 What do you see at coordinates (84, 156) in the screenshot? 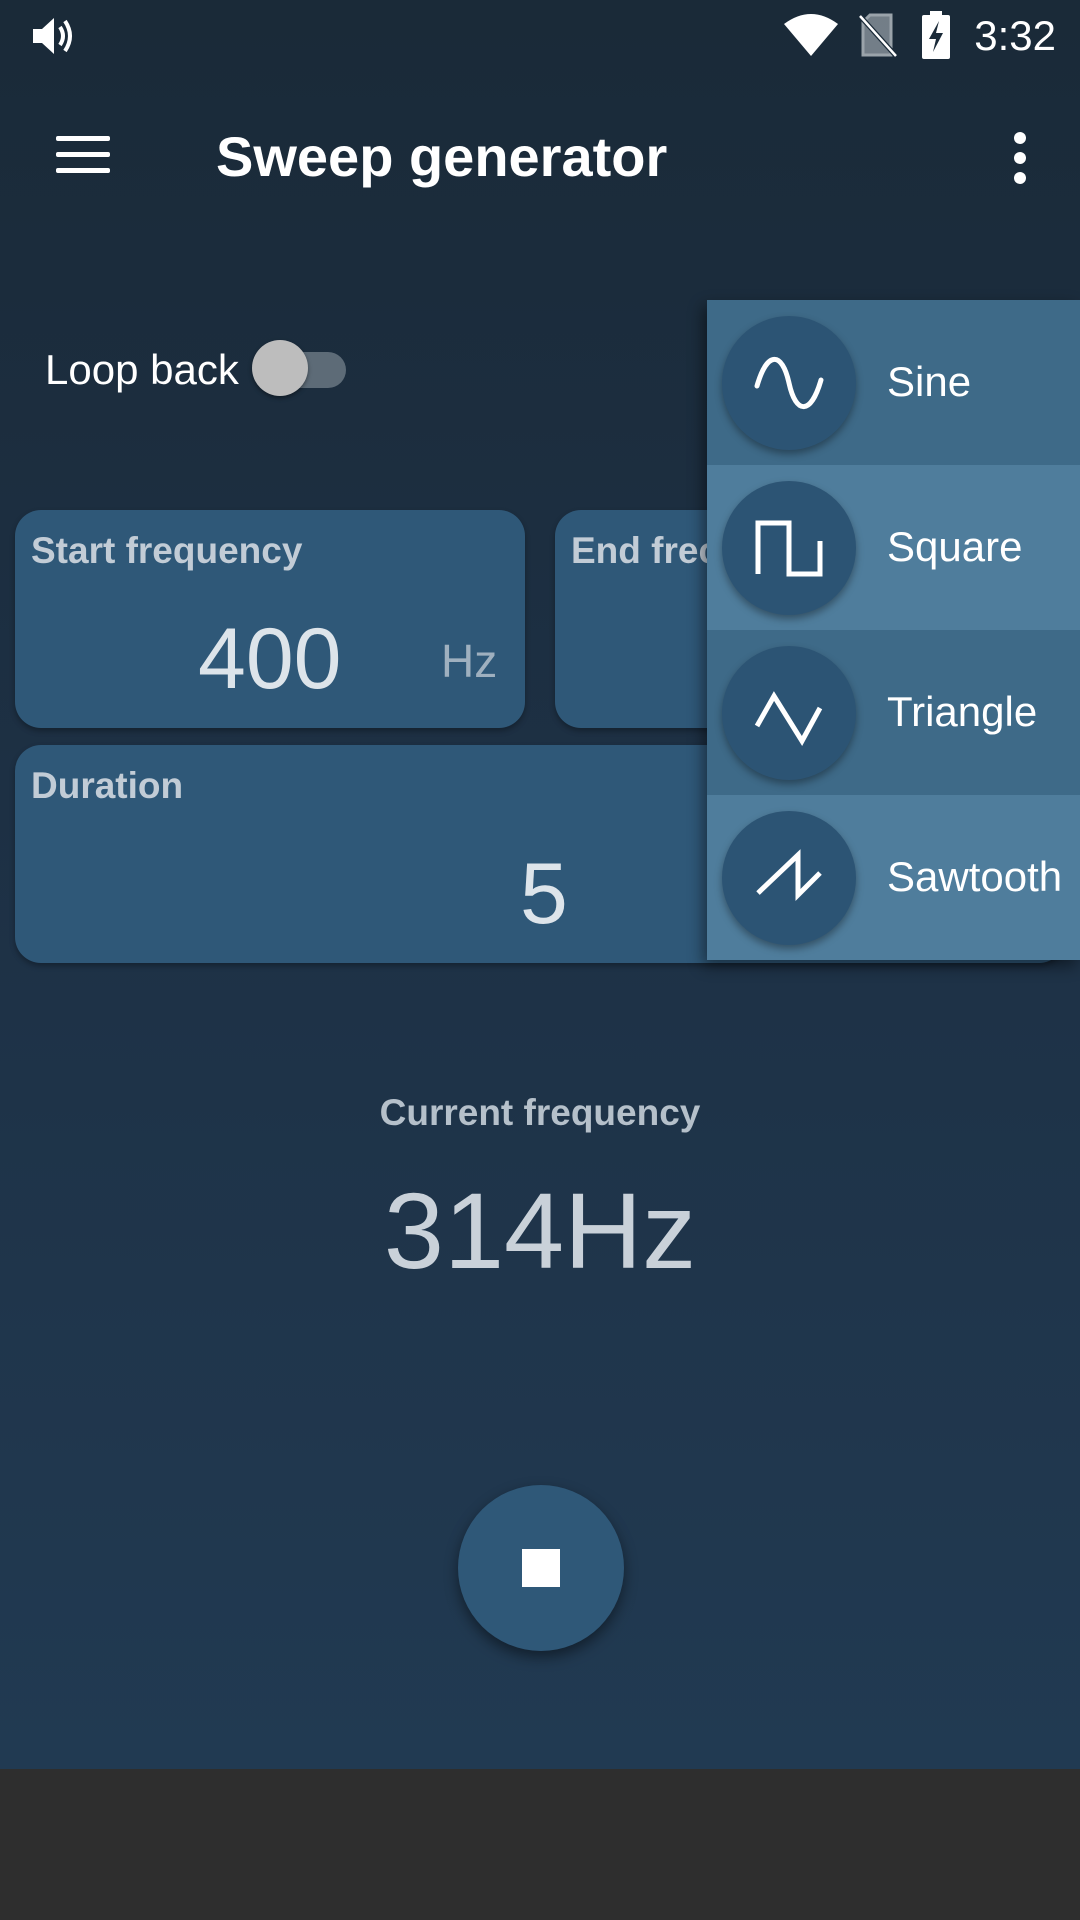
I see `hamburger-menu-icon` at bounding box center [84, 156].